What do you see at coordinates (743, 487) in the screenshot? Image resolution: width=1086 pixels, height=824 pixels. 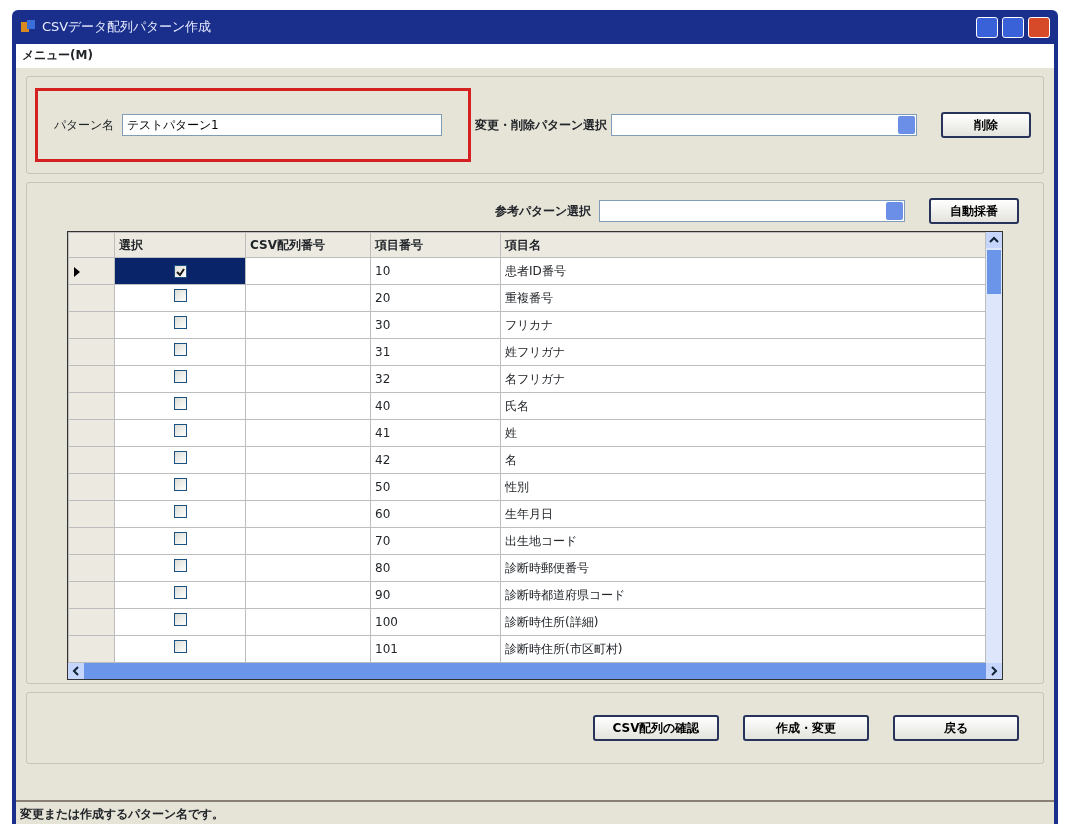 I see `table-cell: 性別` at bounding box center [743, 487].